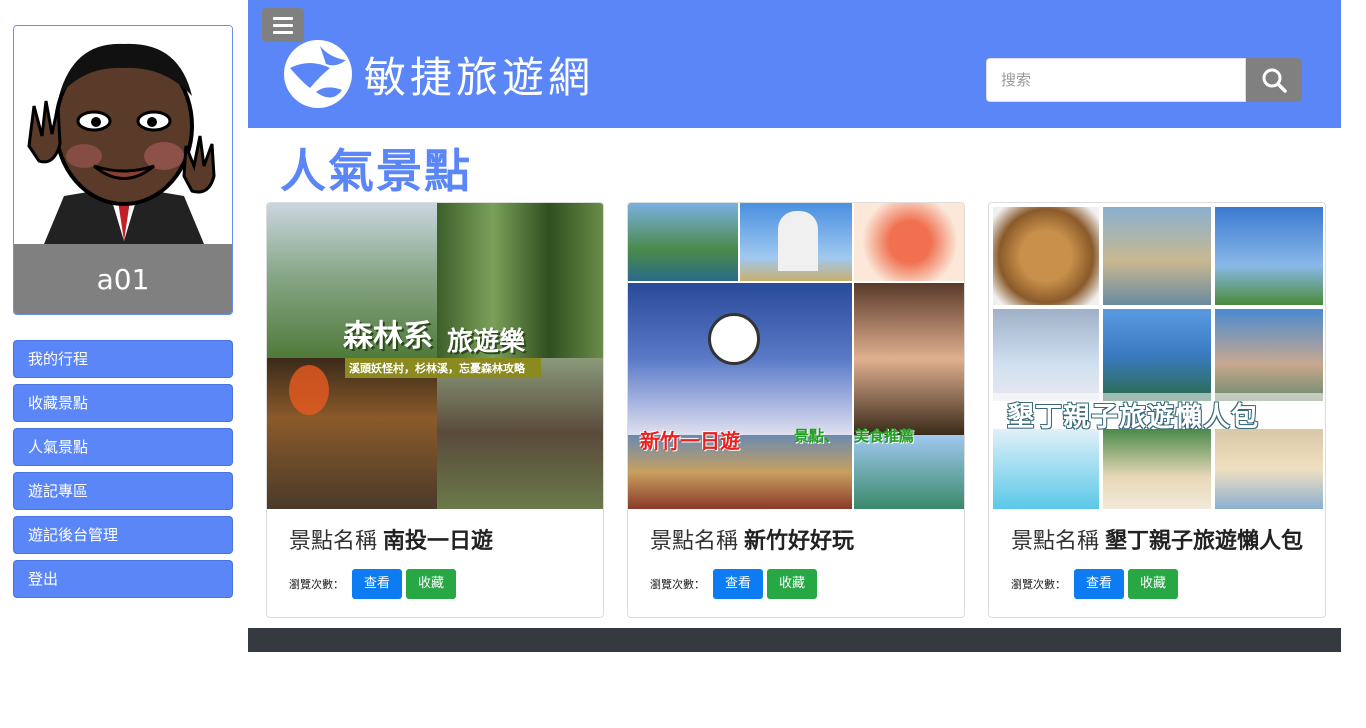  Describe the element at coordinates (438, 541) in the screenshot. I see `spot-name: 南投一日遊` at that location.